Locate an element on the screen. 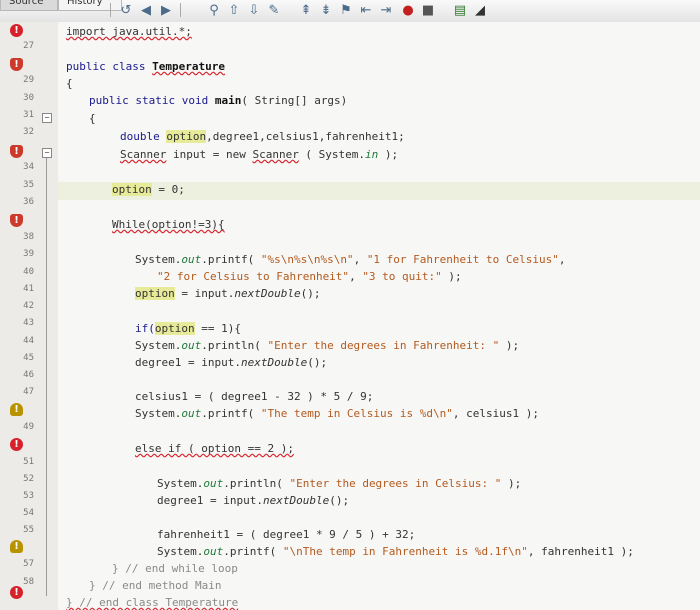 This screenshot has width=700, height=610. method-params: ( String[] args) is located at coordinates (294, 100).